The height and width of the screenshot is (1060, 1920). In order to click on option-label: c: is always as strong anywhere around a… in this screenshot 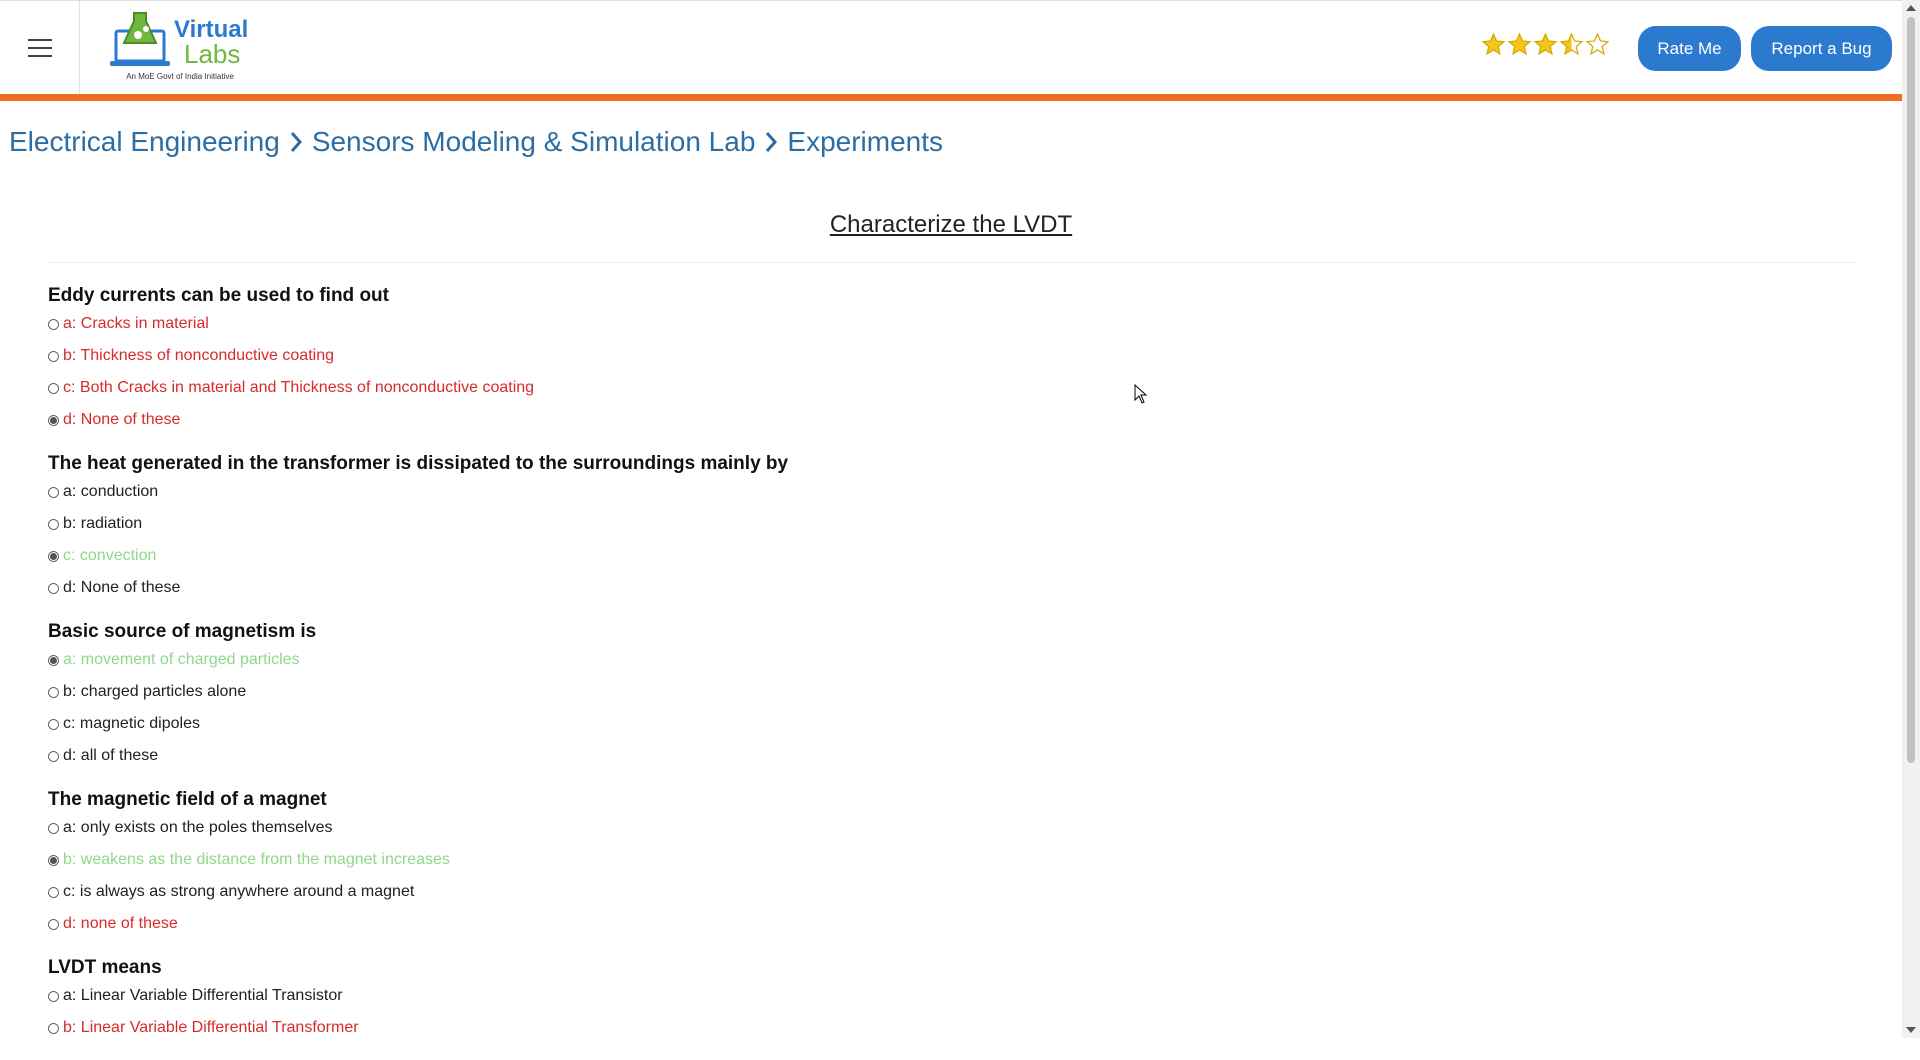, I will do `click(238, 892)`.